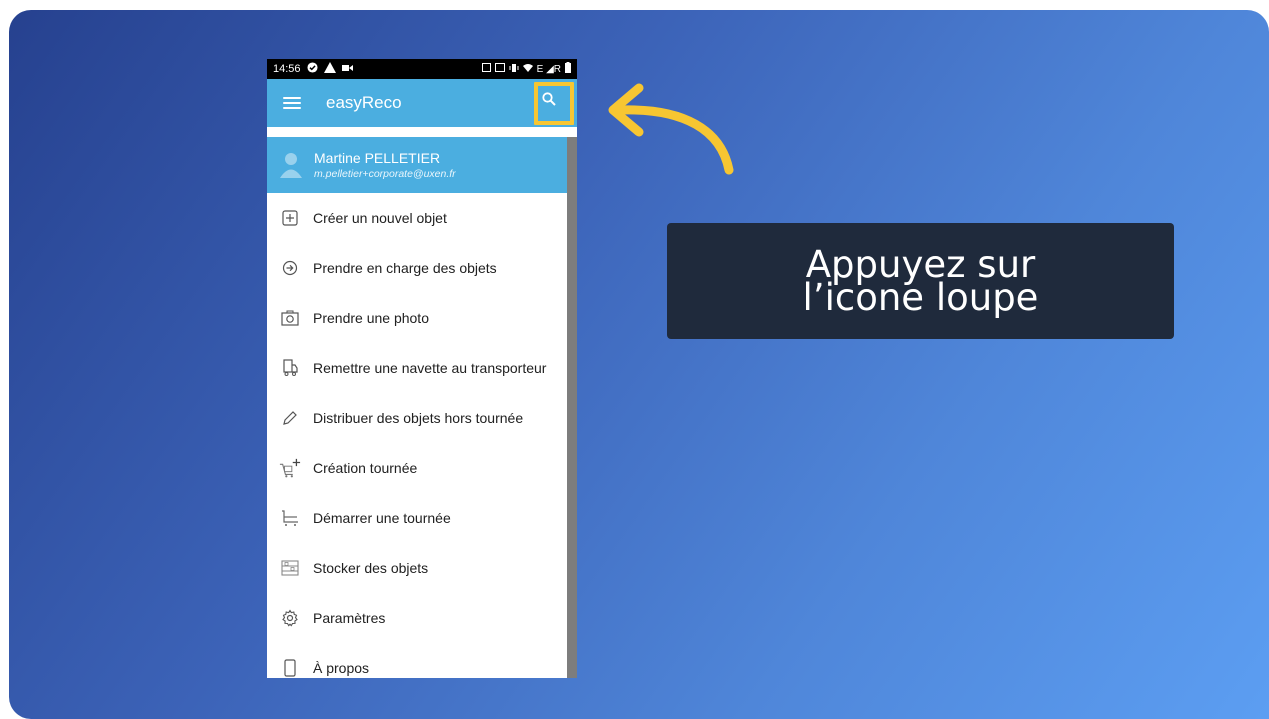  I want to click on instruction-callout: Appuyez sur l’icone loupe, so click(920, 281).